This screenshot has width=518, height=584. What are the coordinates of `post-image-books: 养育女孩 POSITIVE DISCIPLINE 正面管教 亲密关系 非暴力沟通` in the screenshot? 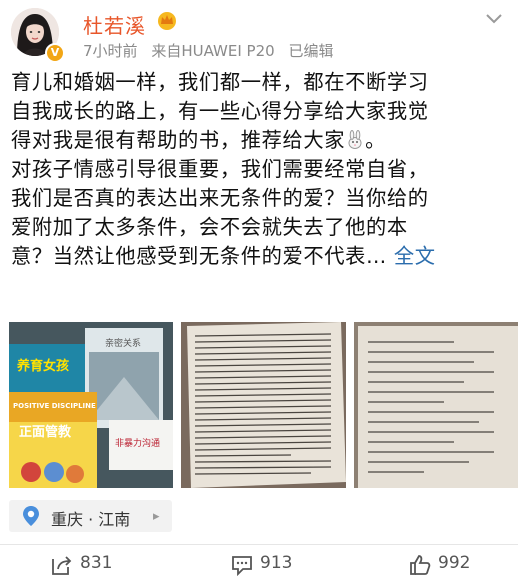 It's located at (91, 405).